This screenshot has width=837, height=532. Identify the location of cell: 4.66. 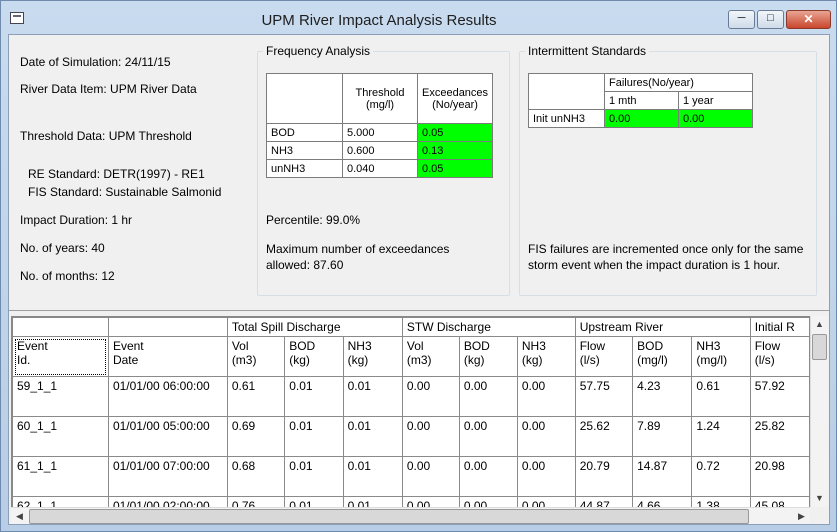
(662, 501).